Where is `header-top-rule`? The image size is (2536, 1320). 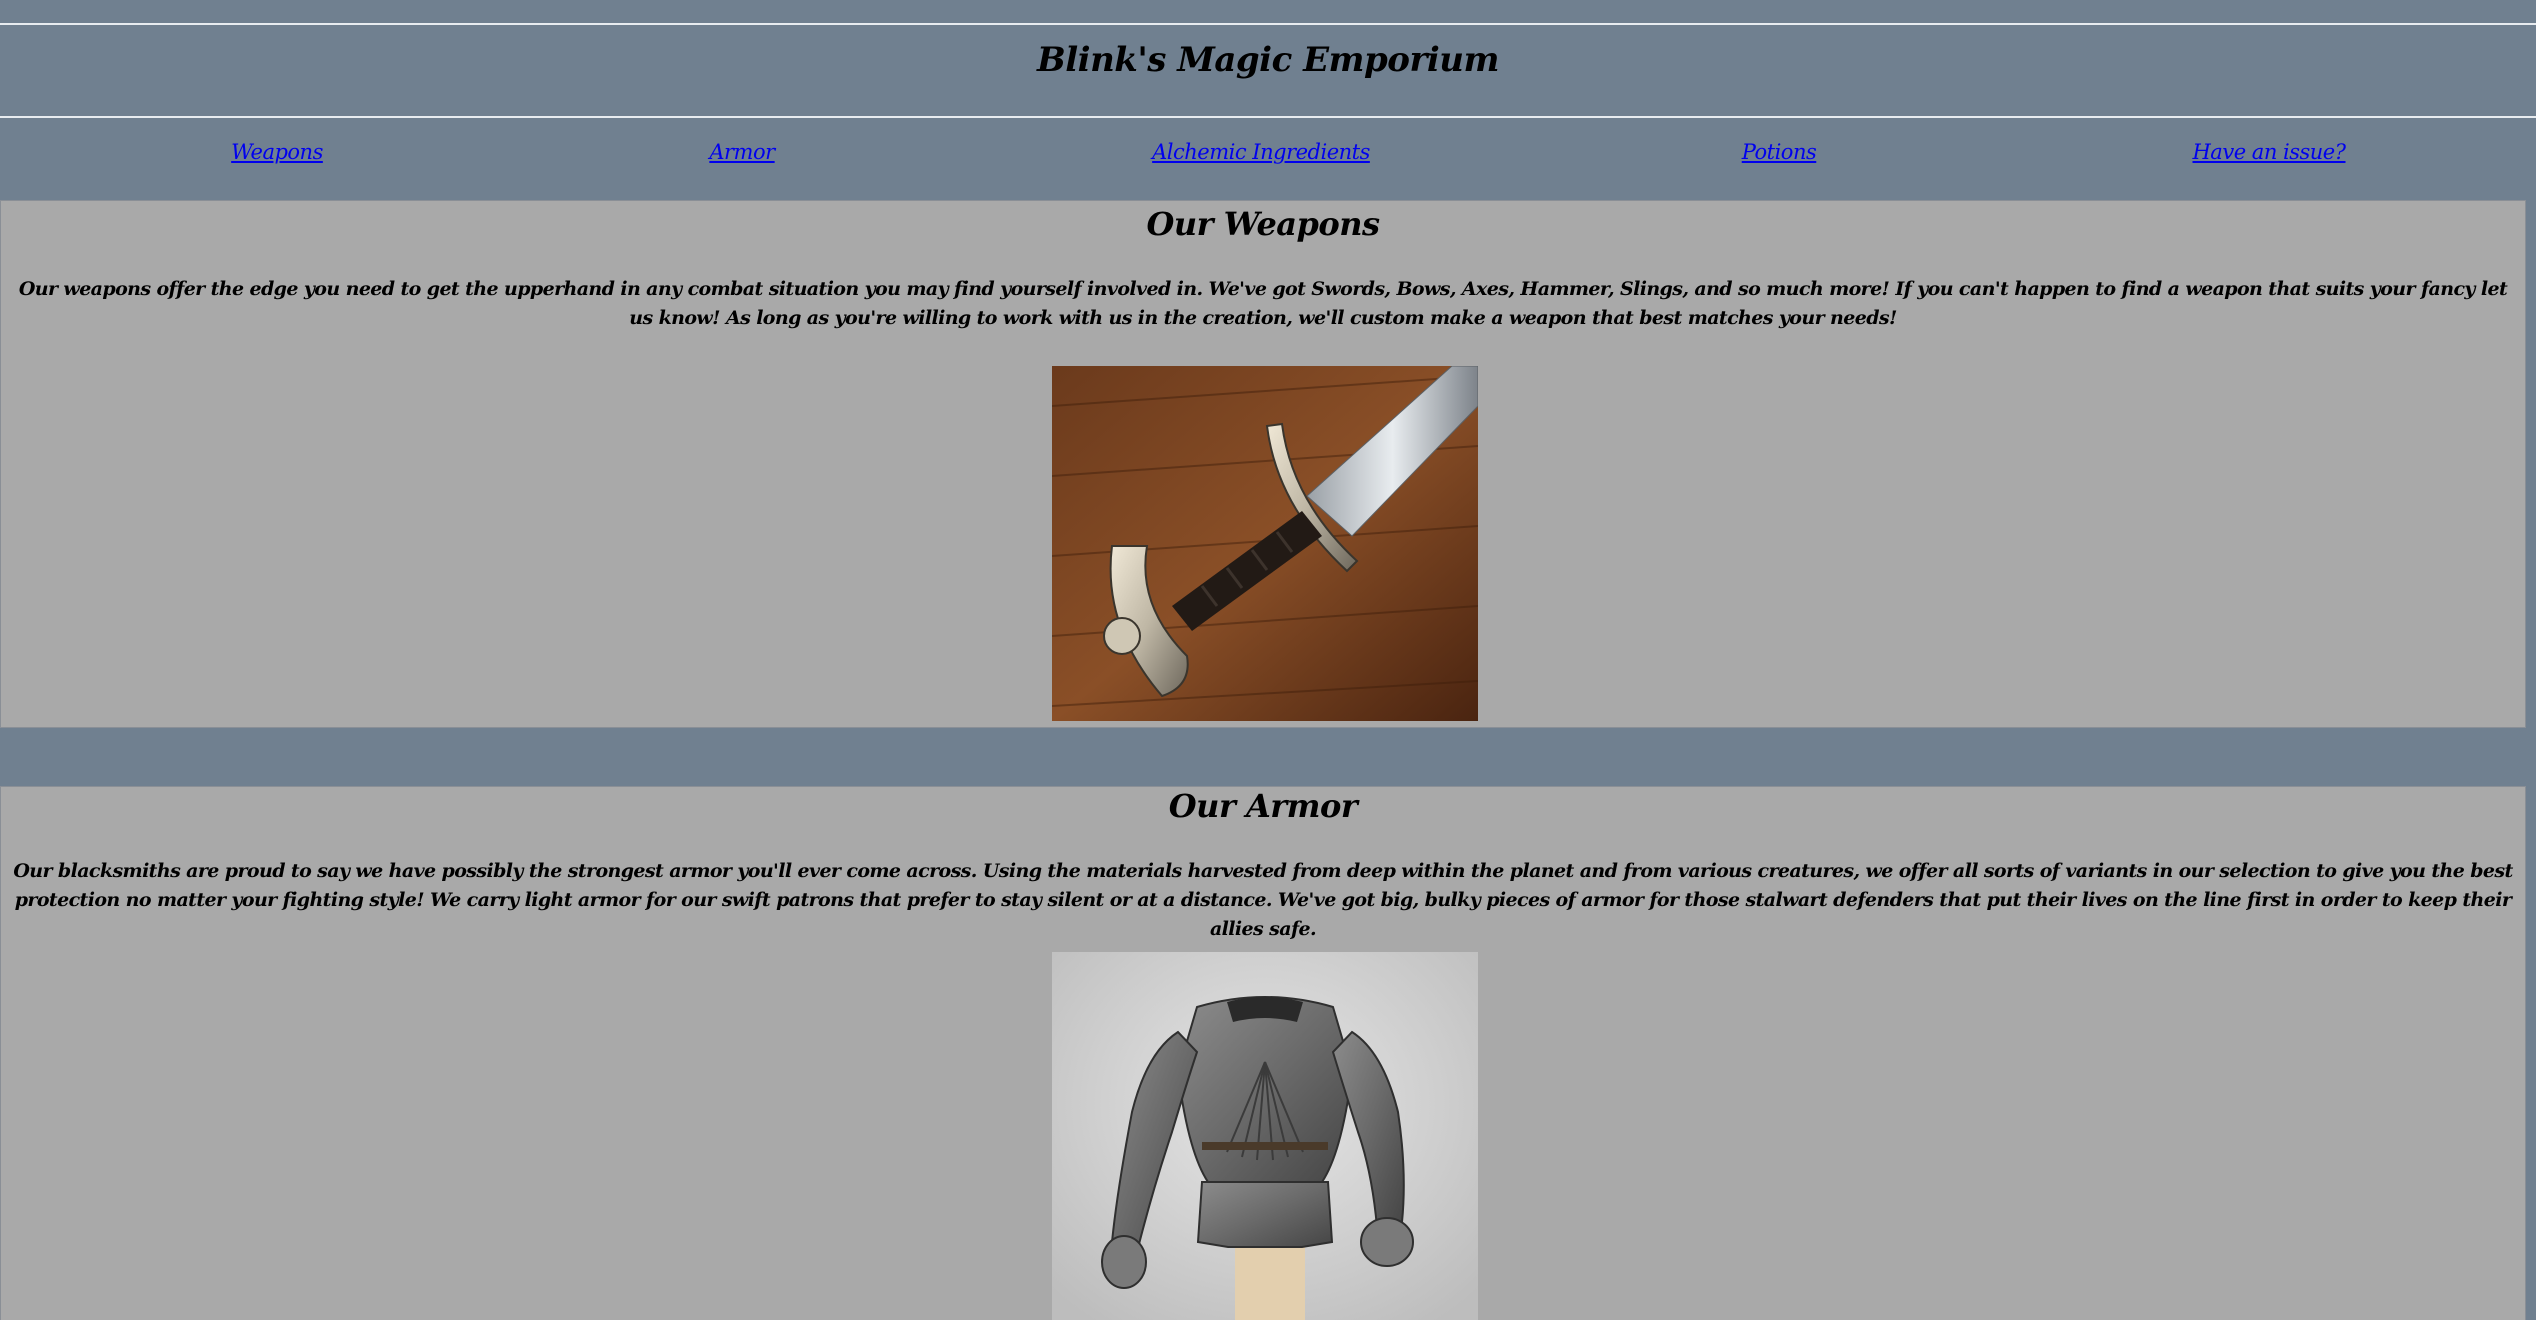
header-top-rule is located at coordinates (1268, 24).